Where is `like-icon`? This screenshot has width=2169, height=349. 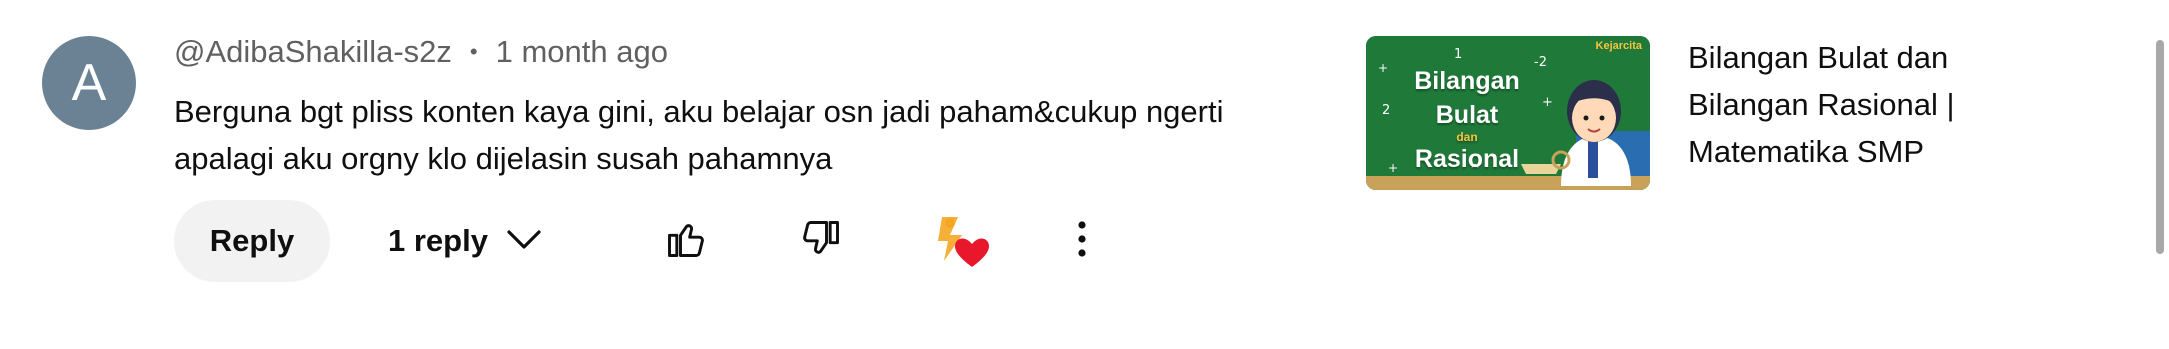
like-icon is located at coordinates (686, 241).